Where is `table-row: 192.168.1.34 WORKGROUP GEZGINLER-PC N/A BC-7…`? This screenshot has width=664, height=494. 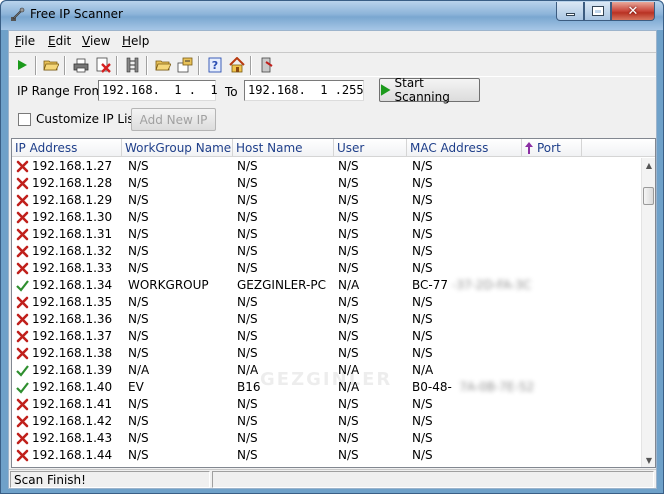 table-row: 192.168.1.34 WORKGROUP GEZGINLER-PC N/A BC-7… is located at coordinates (326, 285).